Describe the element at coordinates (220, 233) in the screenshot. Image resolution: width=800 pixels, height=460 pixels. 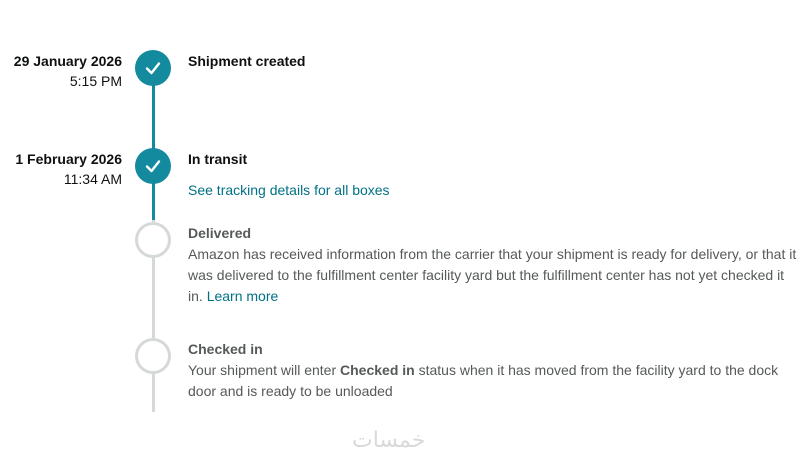
I see `step-3-title: Delivered` at that location.